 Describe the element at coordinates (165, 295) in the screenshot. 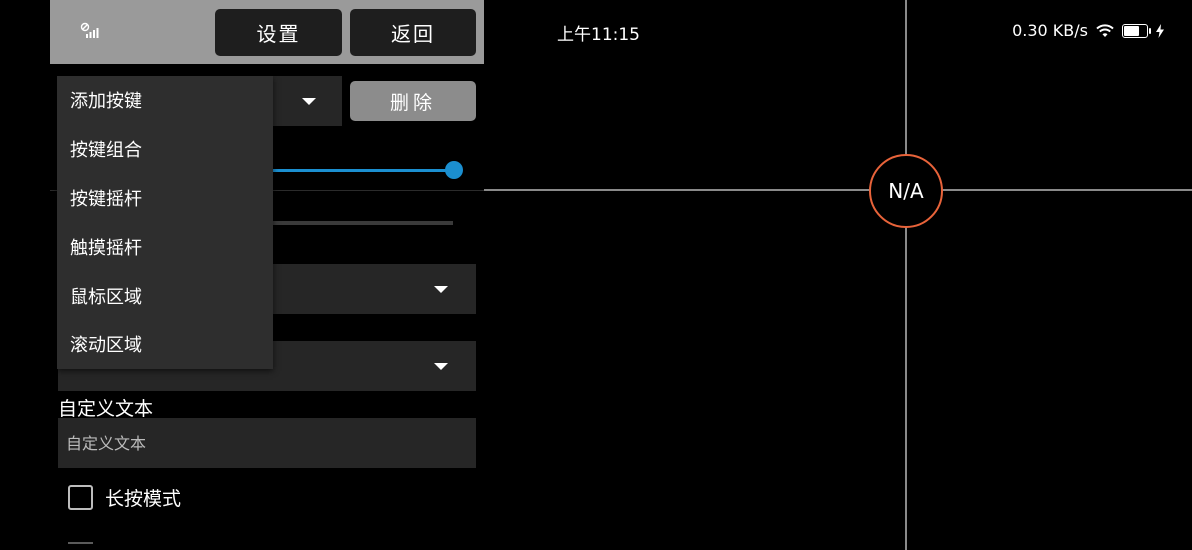

I see `menu-item-mouse-area: 鼠标区域` at that location.